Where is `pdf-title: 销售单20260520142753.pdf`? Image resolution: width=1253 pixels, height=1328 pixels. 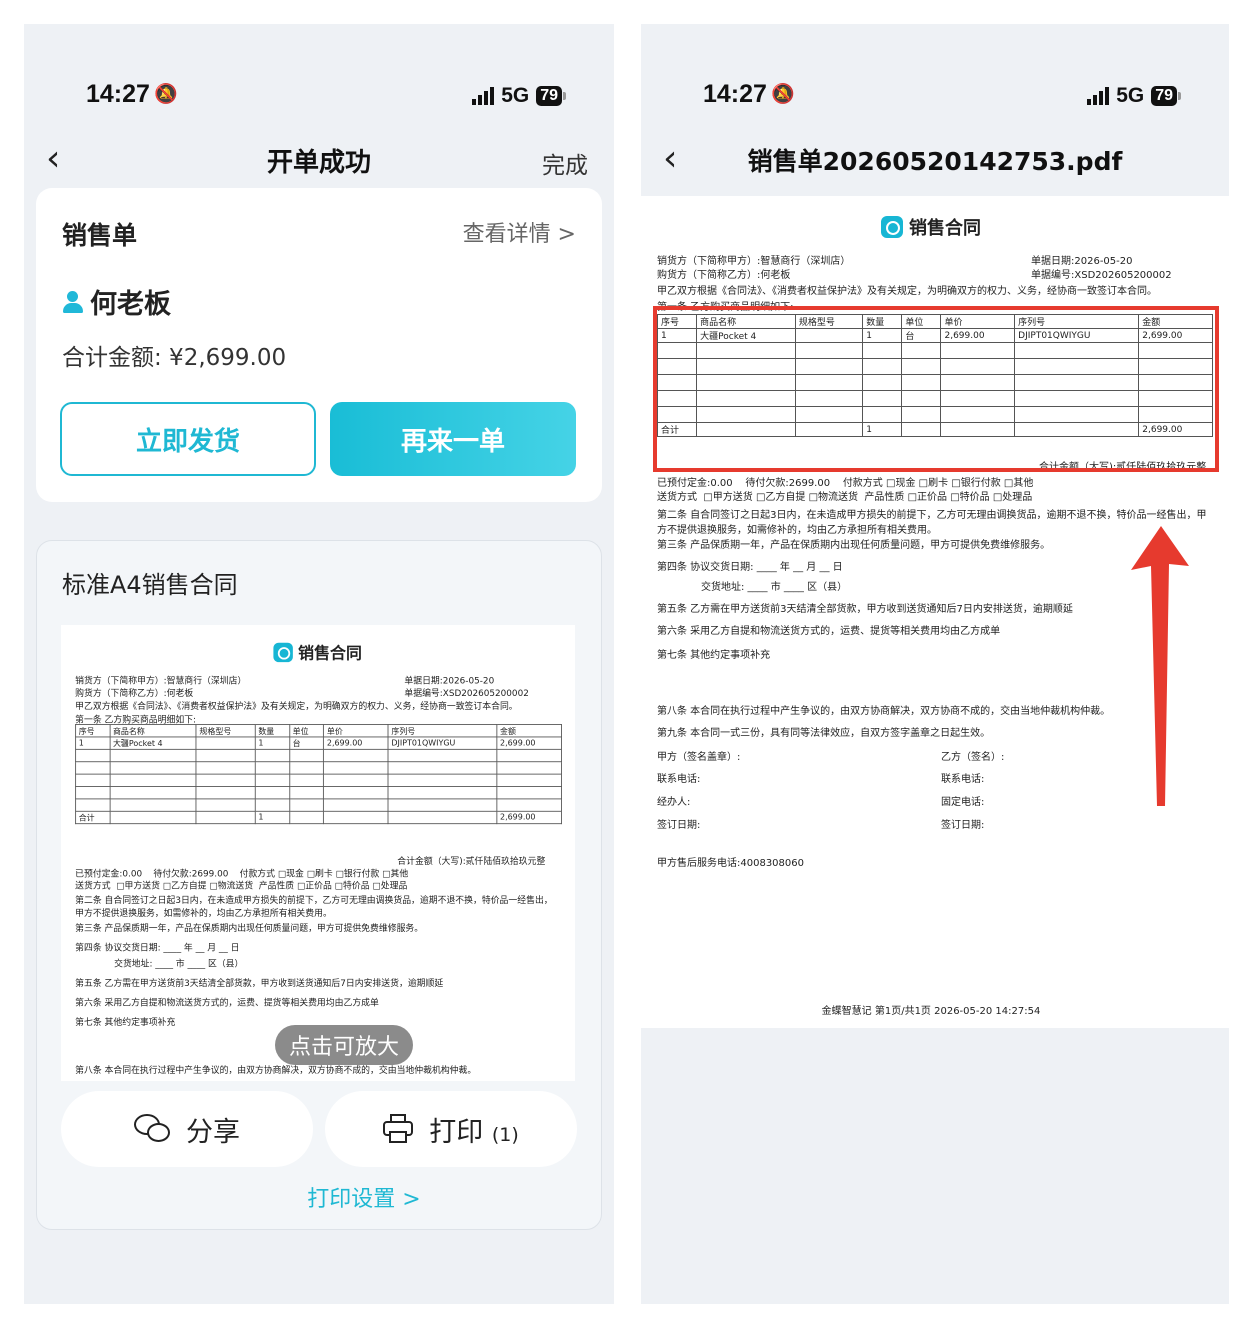 pdf-title: 销售单20260520142753.pdf is located at coordinates (935, 161).